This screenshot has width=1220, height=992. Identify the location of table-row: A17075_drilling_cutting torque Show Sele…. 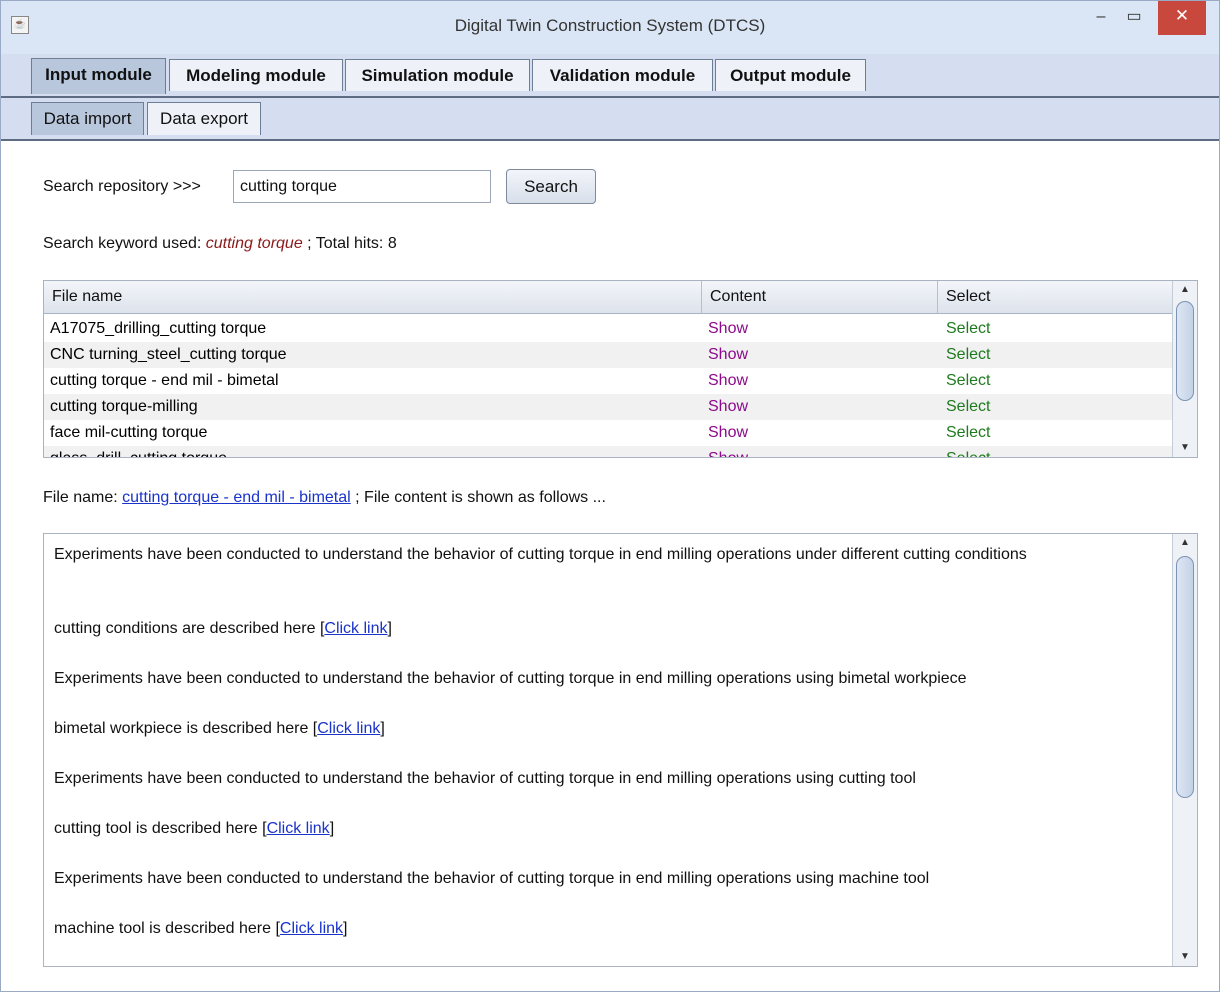
(609, 329).